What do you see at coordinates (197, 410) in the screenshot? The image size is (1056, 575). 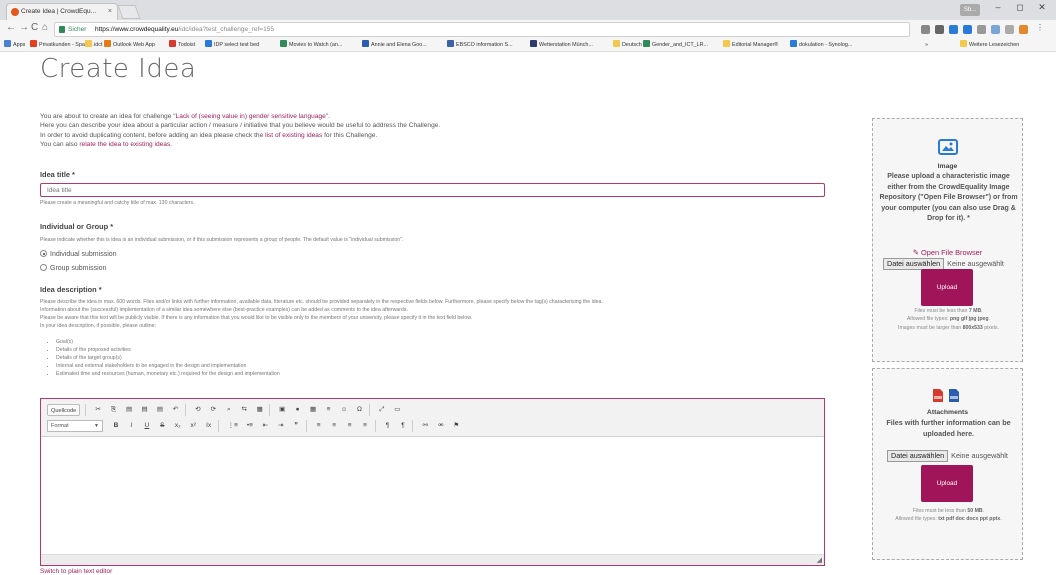 I see `undo-icon: ⟲` at bounding box center [197, 410].